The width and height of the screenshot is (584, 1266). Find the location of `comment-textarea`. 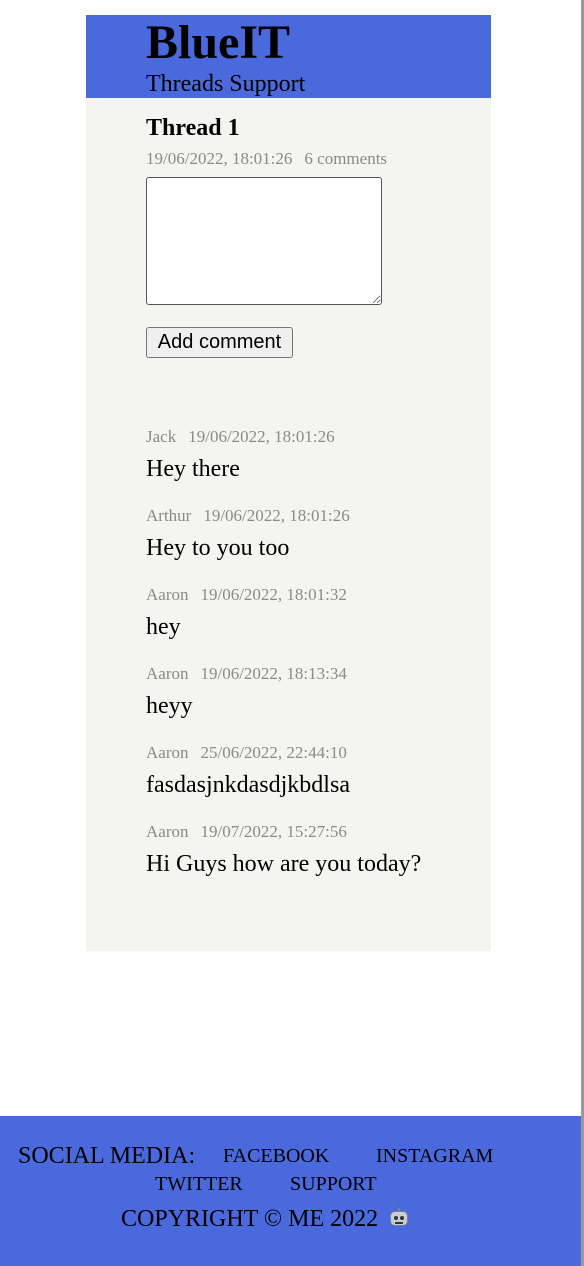

comment-textarea is located at coordinates (264, 241).